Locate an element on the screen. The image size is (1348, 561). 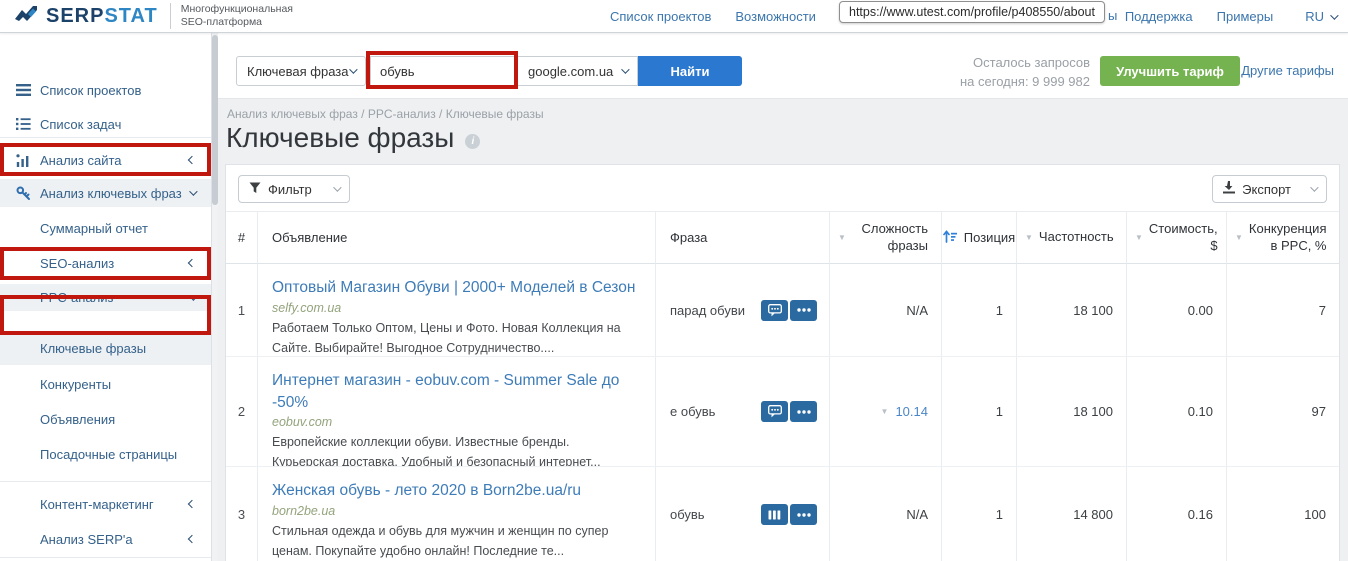
column-header-phrase: Фраза is located at coordinates (743, 238).